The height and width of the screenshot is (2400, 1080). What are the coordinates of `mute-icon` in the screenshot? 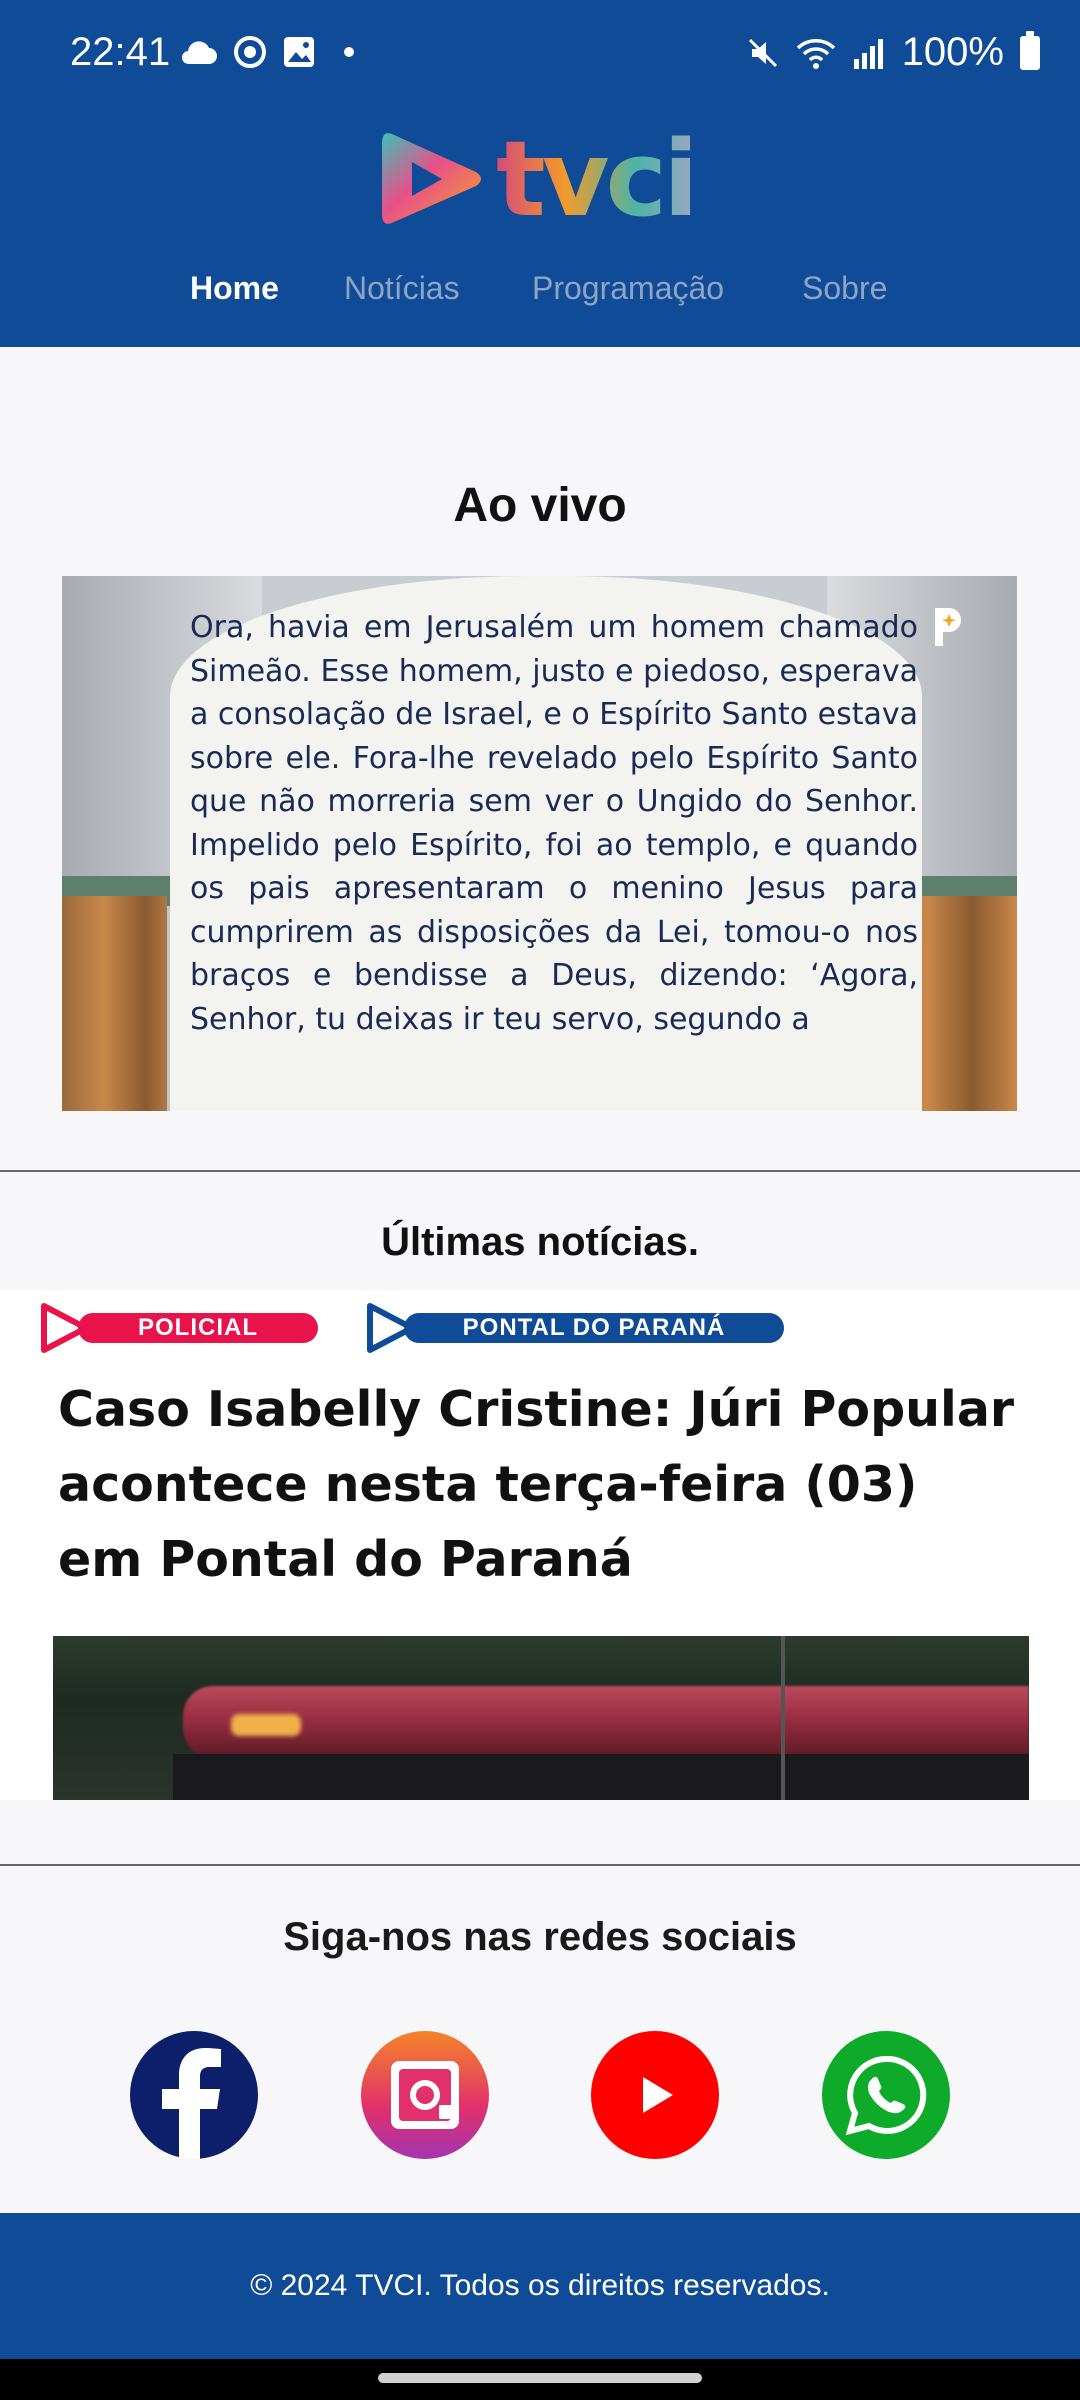 It's located at (762, 52).